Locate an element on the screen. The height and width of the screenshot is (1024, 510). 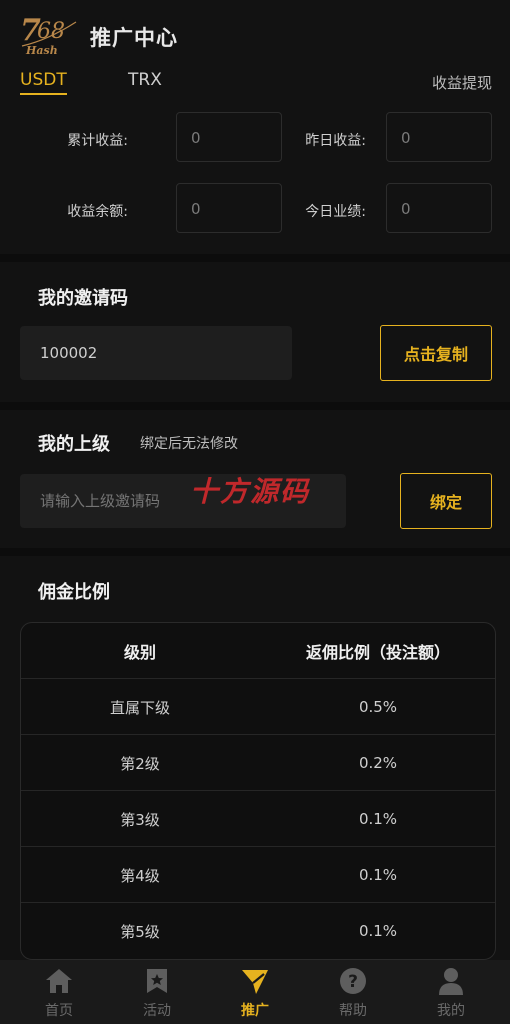
level-cell: 第3级 is located at coordinates (140, 819).